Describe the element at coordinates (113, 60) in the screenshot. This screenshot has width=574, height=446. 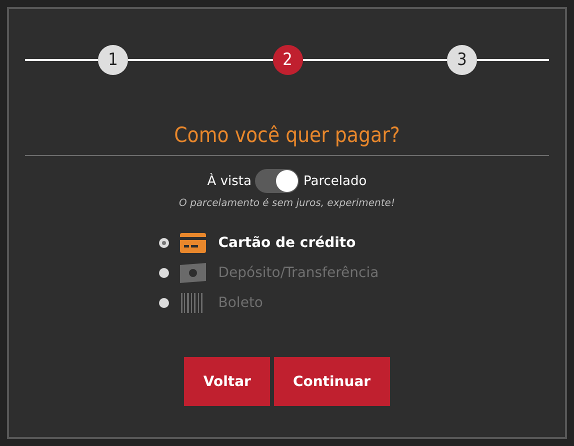
I see `step-marker: 1` at that location.